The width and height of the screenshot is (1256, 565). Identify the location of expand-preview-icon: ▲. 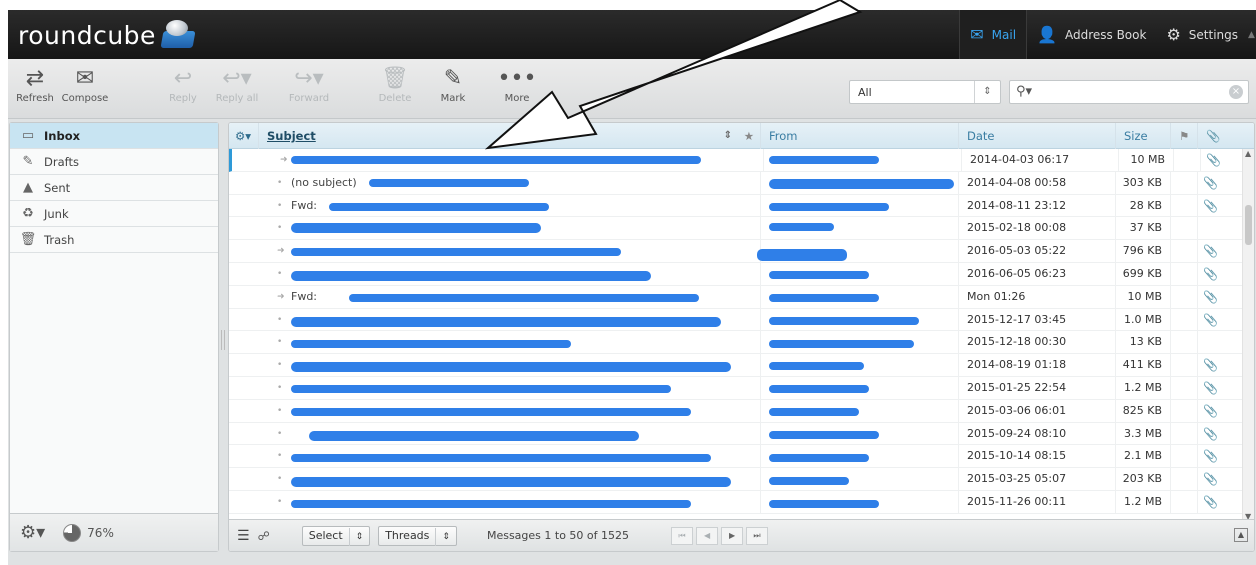
(1241, 535).